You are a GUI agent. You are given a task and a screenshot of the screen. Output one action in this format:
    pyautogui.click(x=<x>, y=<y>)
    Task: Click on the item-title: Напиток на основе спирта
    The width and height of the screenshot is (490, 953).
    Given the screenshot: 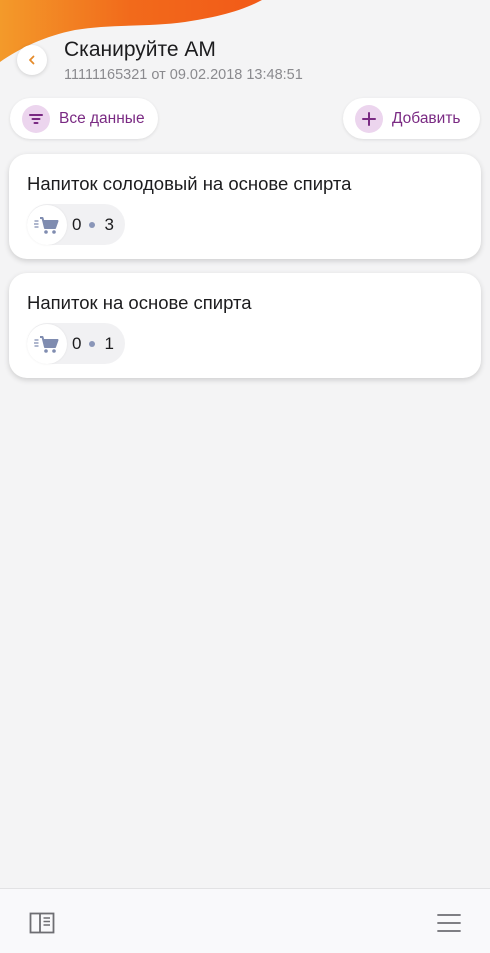 What is the action you would take?
    pyautogui.click(x=139, y=302)
    